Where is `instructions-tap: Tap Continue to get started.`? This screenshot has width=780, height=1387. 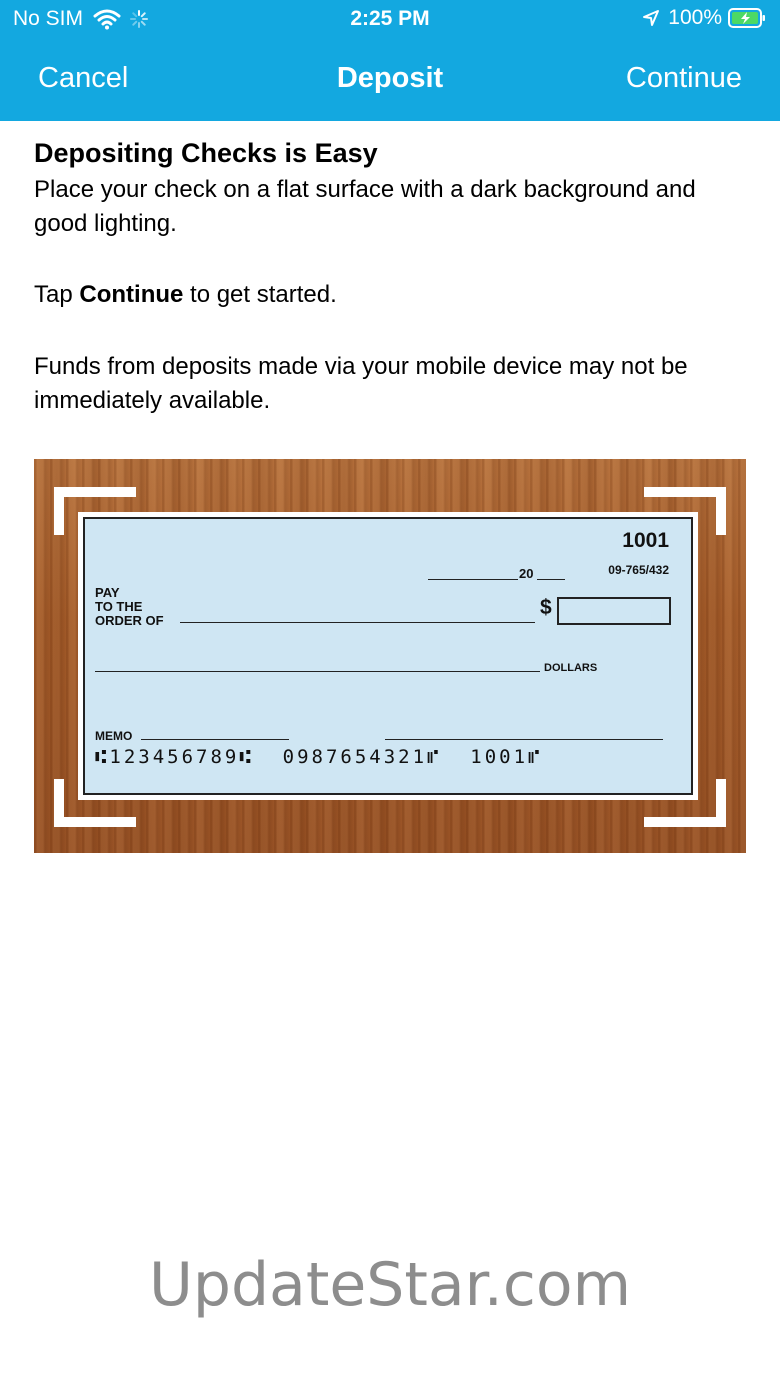
instructions-tap: Tap Continue to get started. is located at coordinates (390, 295).